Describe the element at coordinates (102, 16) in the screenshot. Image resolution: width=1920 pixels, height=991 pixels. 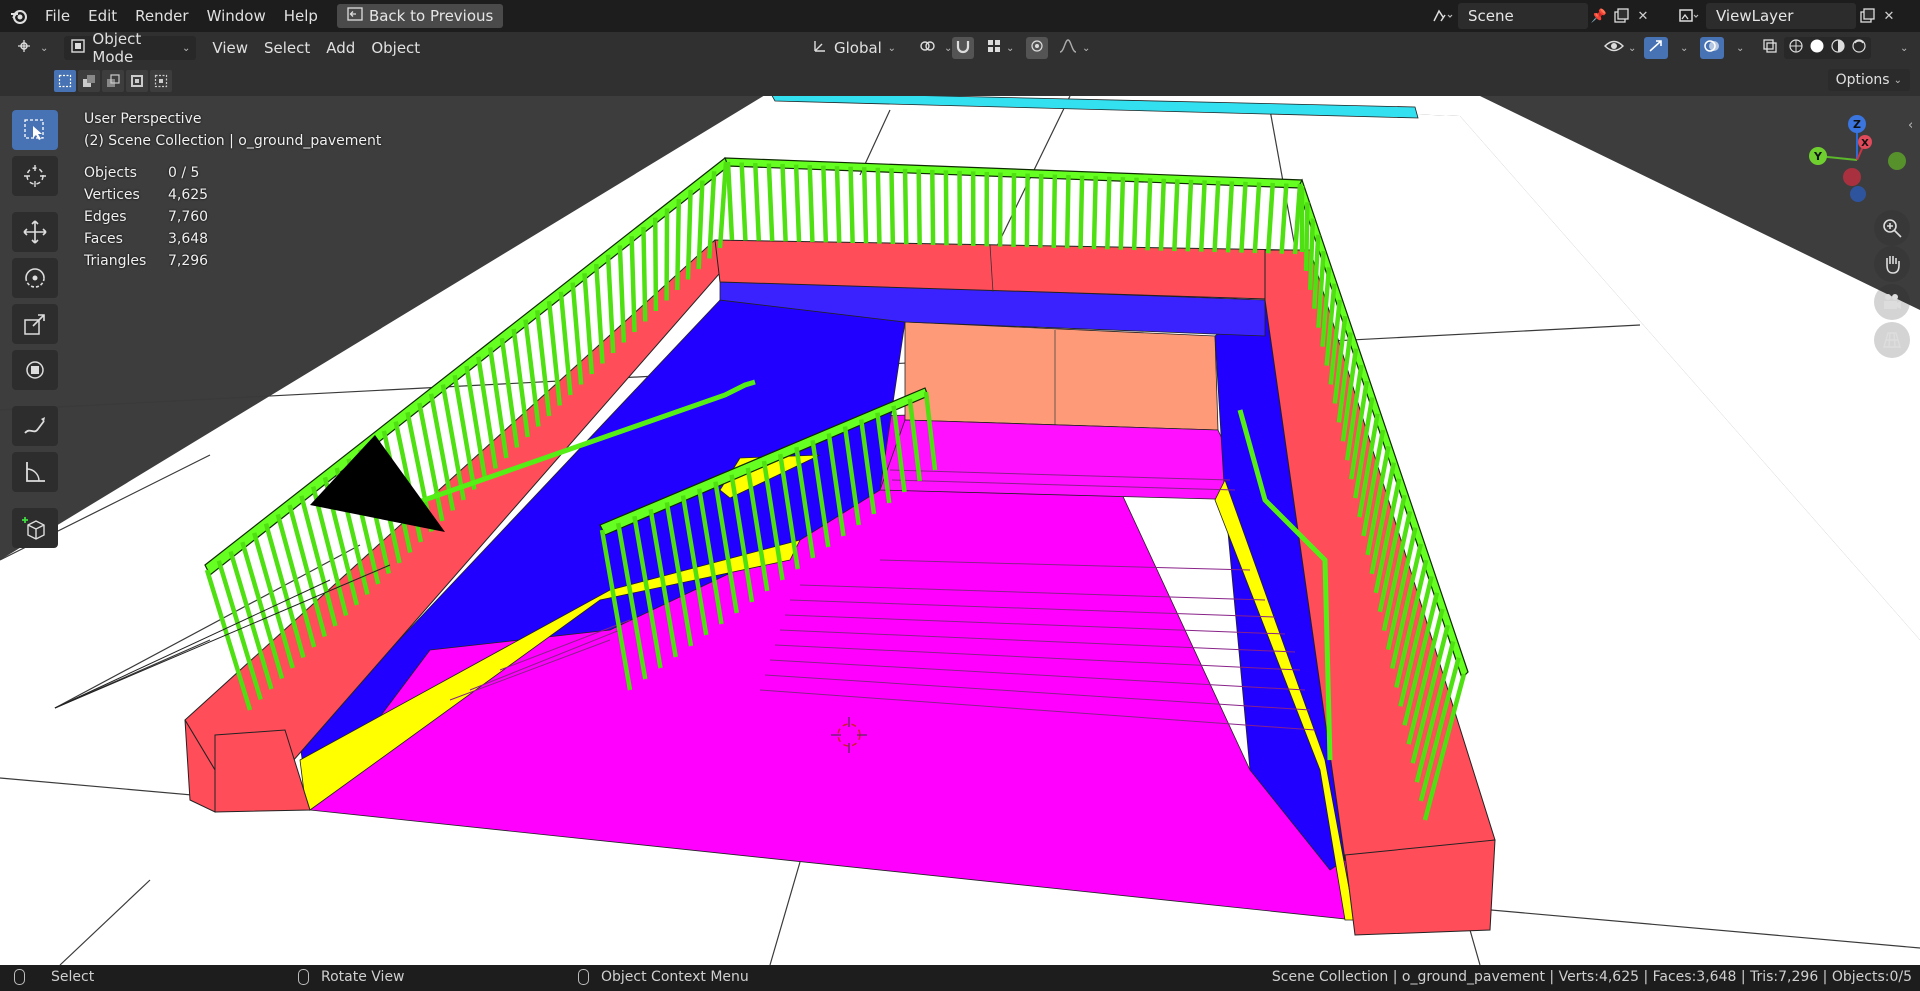
I see `menu-edit: Edit` at that location.